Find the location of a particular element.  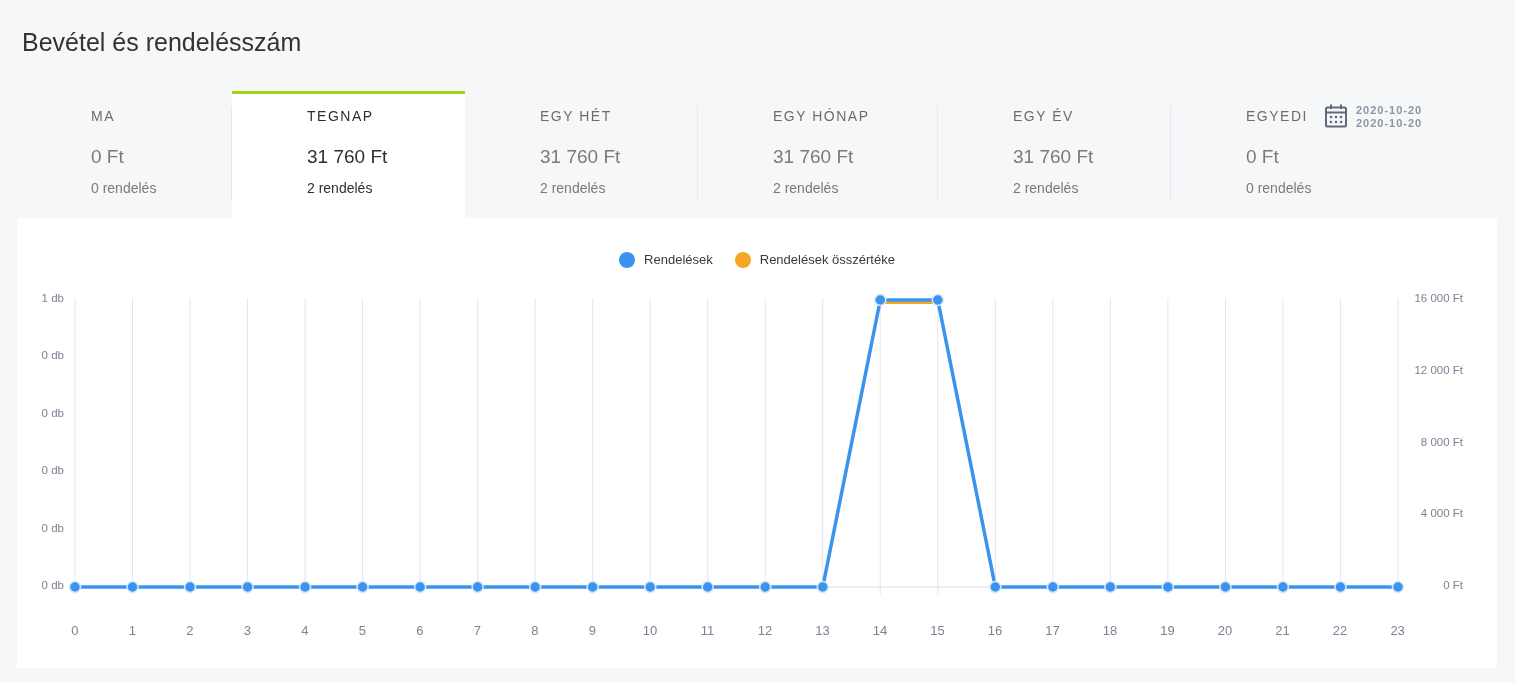

x-axis-label: 16 is located at coordinates (995, 631).